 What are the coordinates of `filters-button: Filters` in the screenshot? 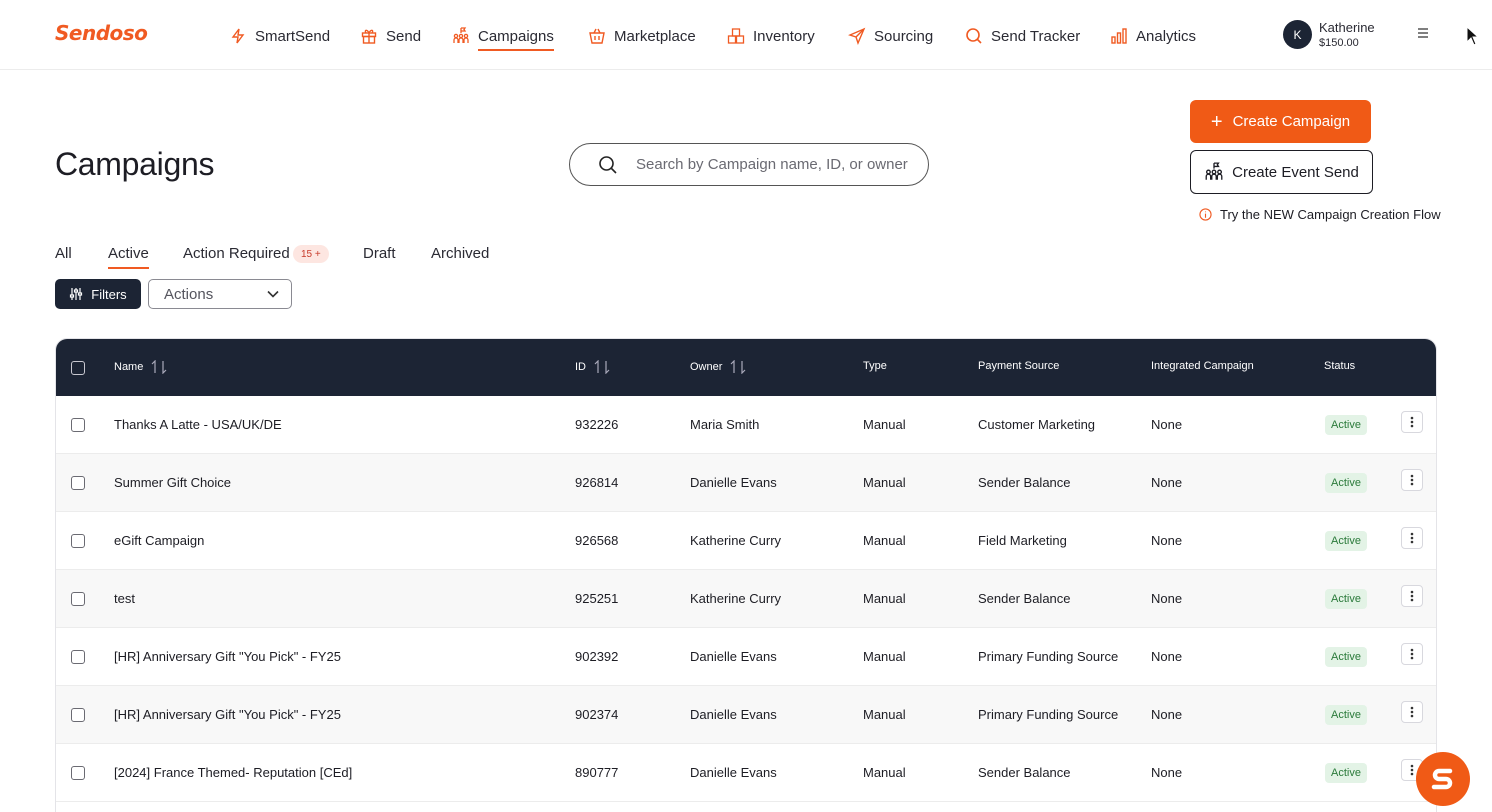 It's located at (98, 294).